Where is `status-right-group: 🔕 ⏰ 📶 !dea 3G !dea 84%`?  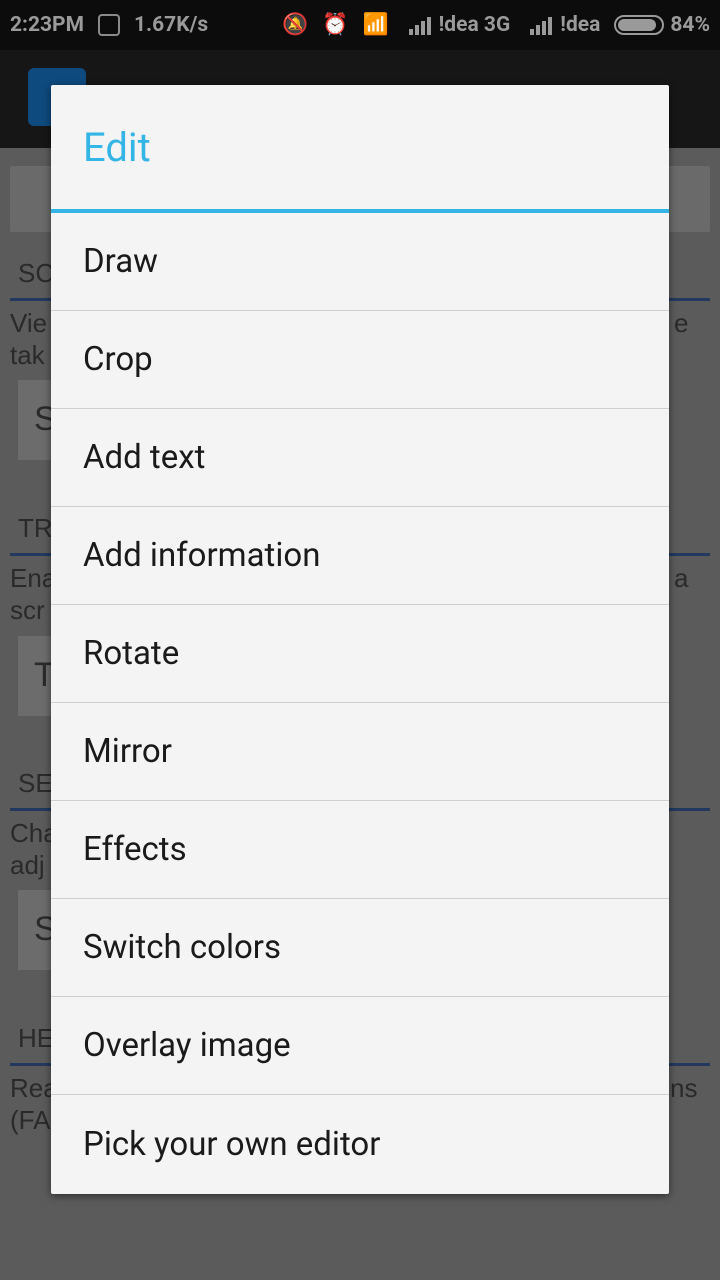 status-right-group: 🔕 ⏰ 📶 !dea 3G !dea 84% is located at coordinates (496, 25).